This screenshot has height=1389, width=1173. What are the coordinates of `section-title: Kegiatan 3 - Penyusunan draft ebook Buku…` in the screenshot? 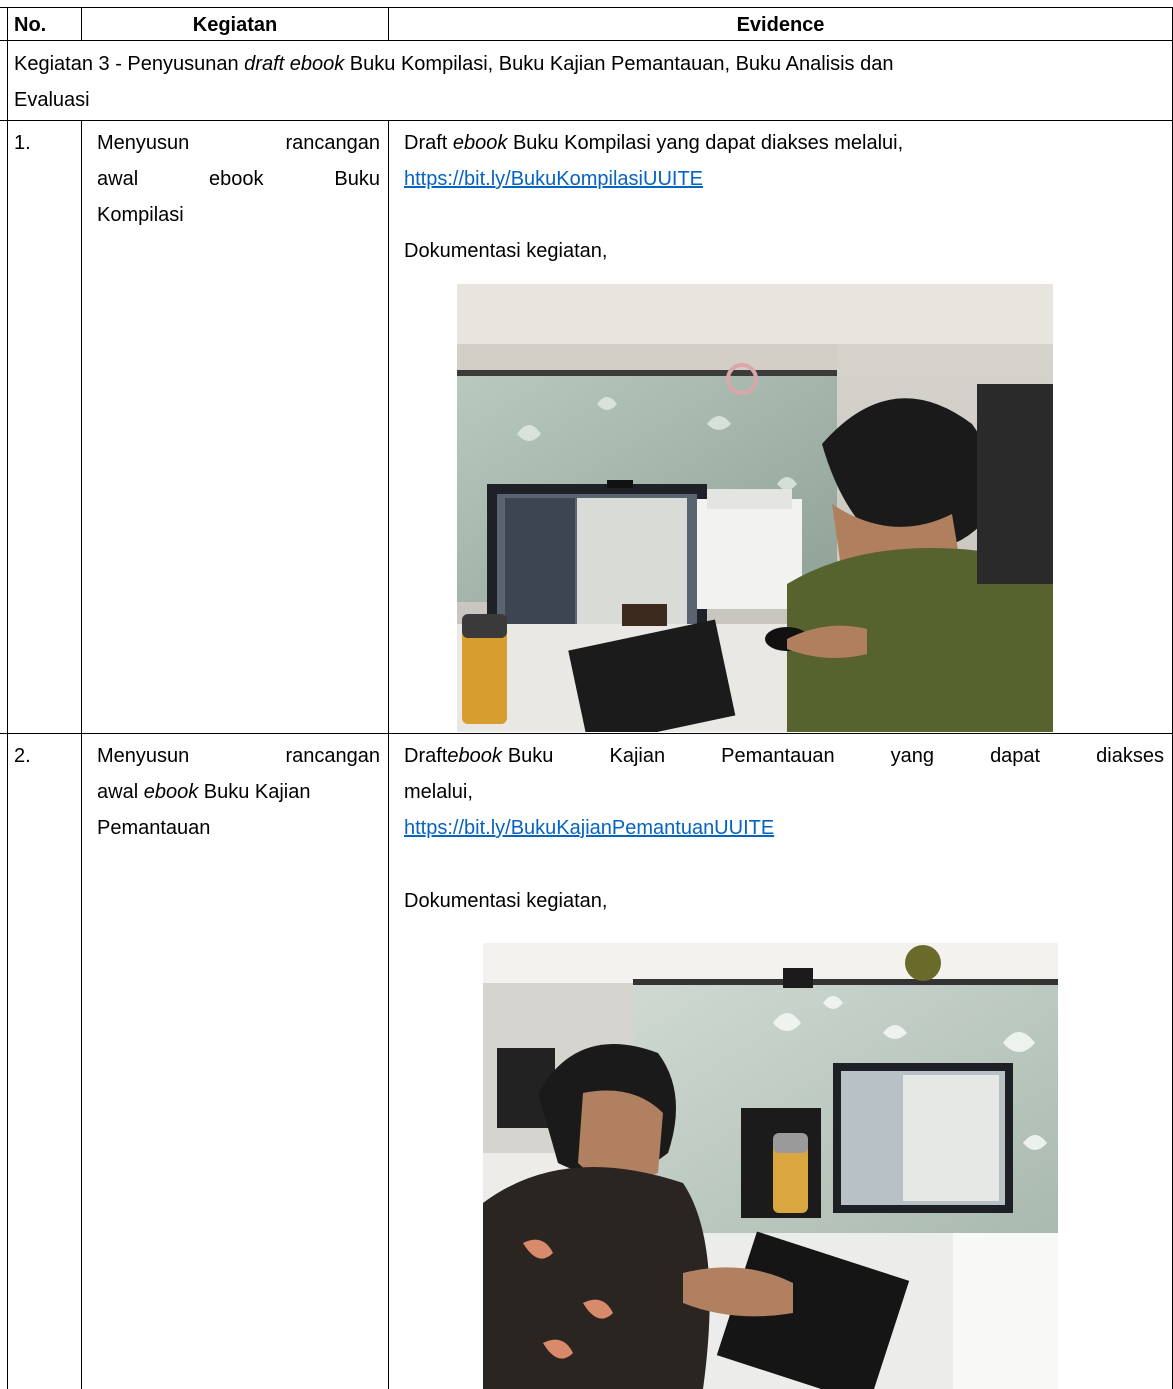 It's located at (453, 64).